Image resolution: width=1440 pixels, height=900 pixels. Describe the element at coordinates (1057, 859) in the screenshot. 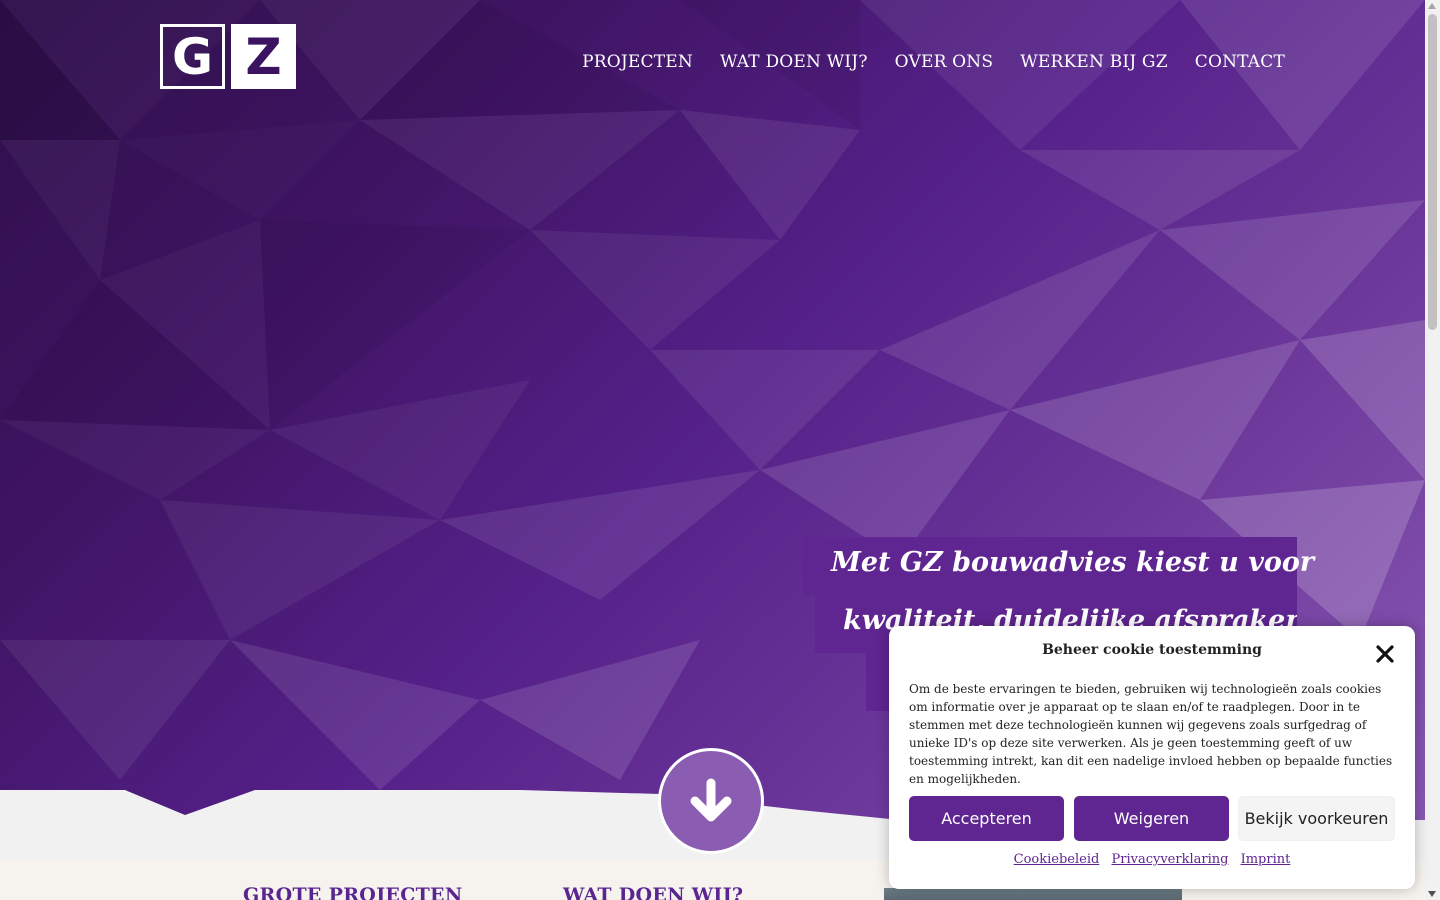

I see `cookiebeleid-link: Cookiebeleid` at that location.